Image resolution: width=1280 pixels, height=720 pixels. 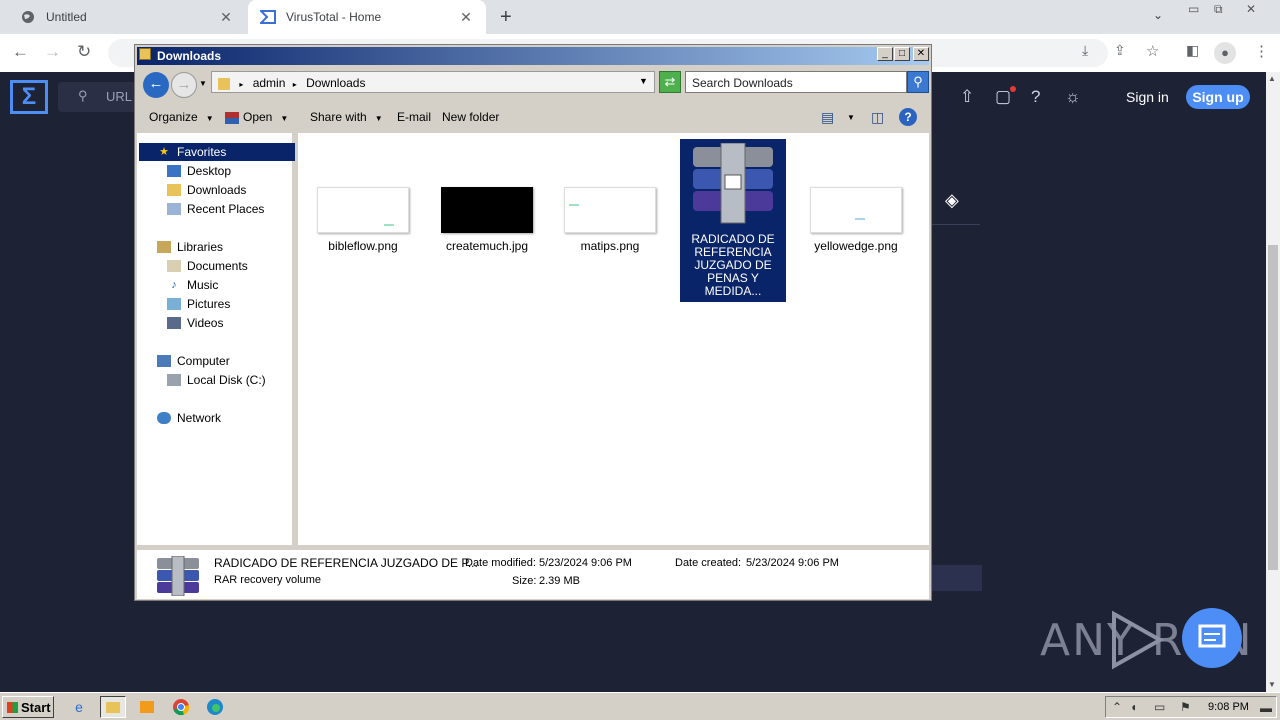 I want to click on file-item: yellowedge.png, so click(x=856, y=220).